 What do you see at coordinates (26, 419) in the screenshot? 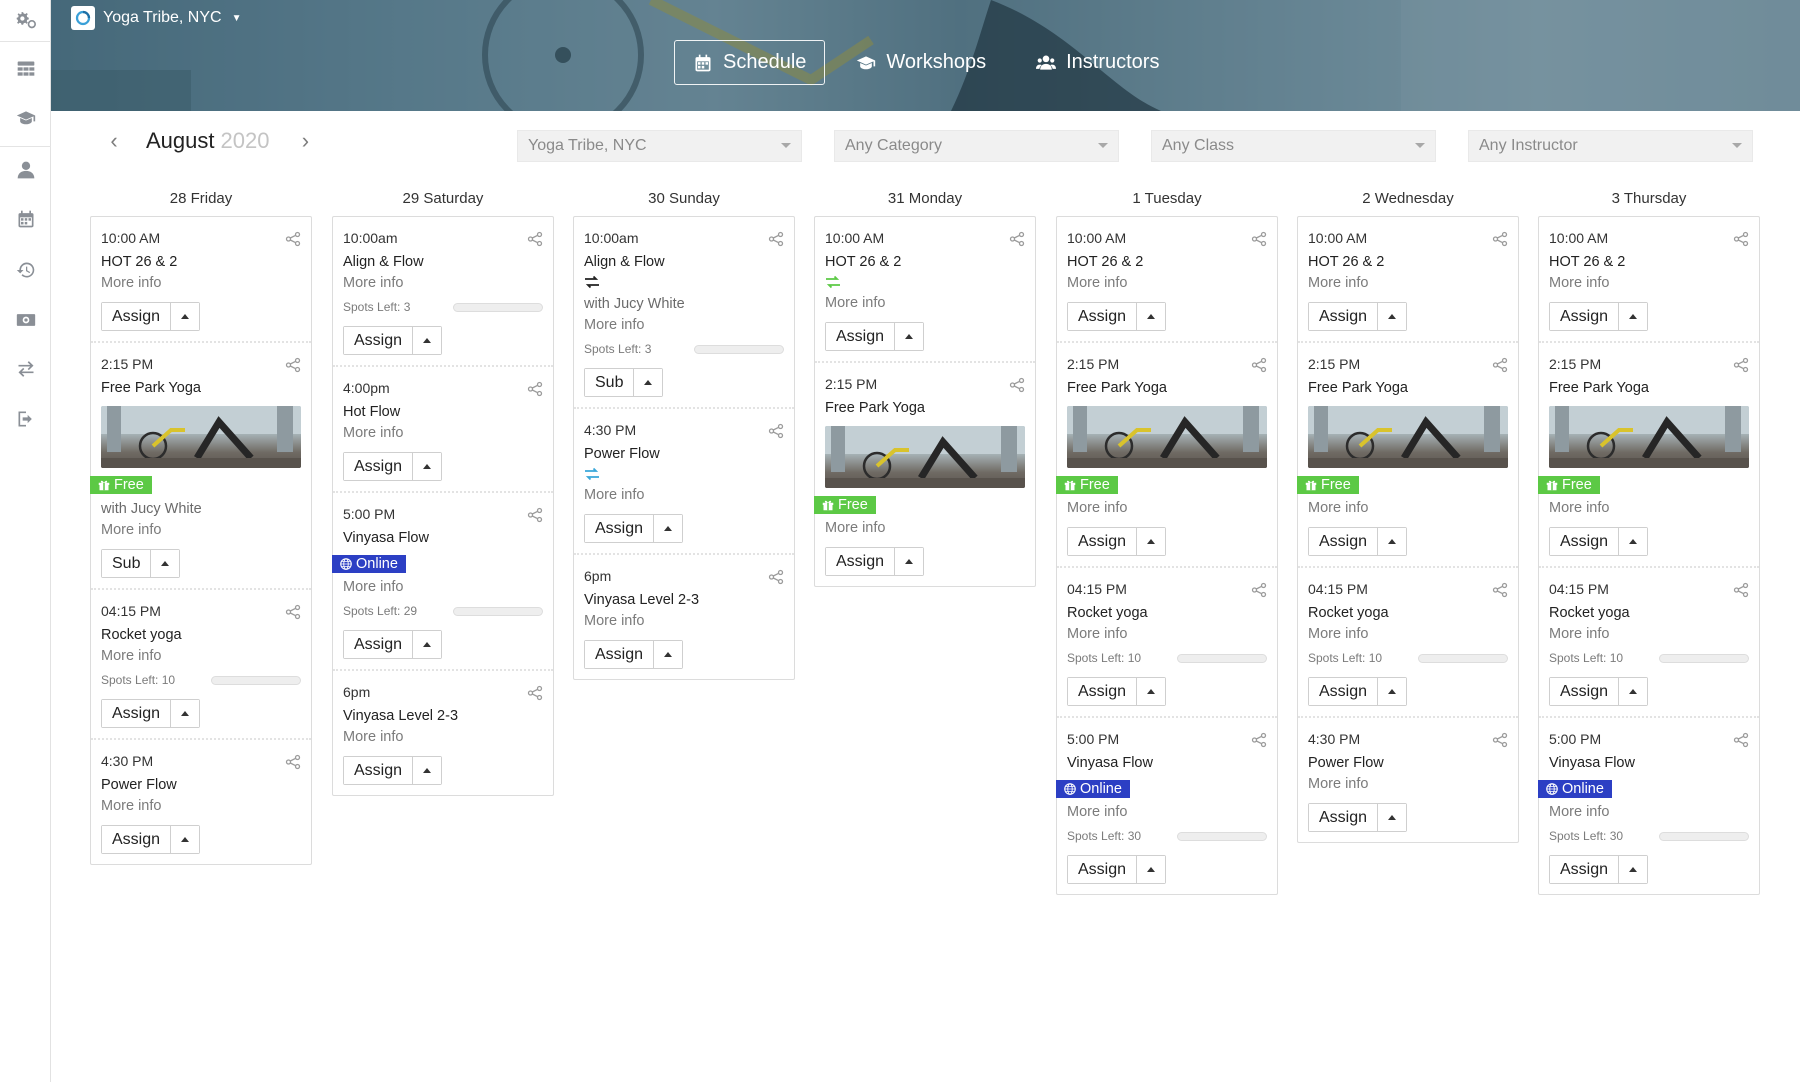
I see `sign-out-icon` at bounding box center [26, 419].